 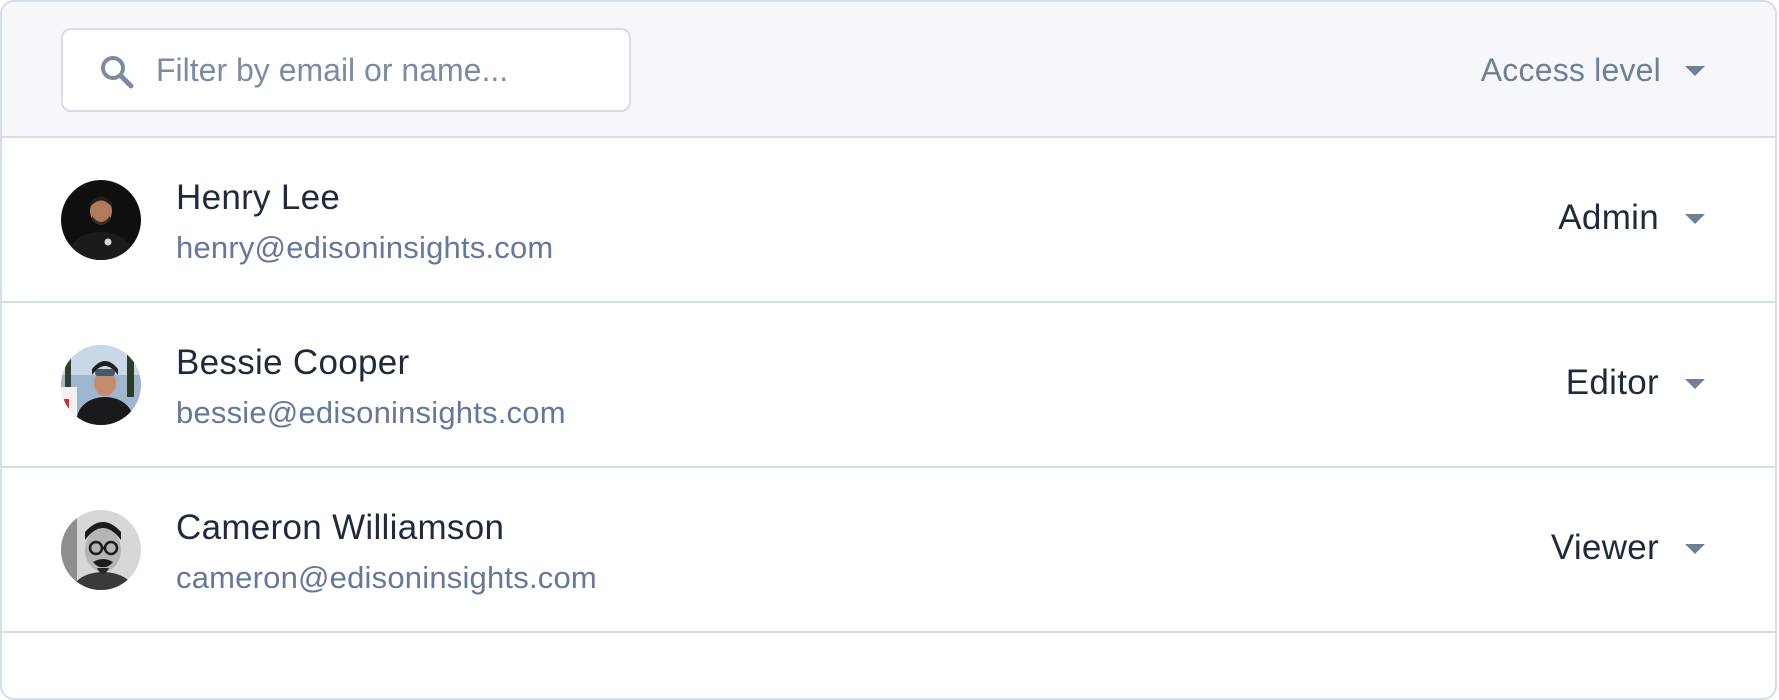 I want to click on user-name: Bessie Cooper, so click(x=293, y=362).